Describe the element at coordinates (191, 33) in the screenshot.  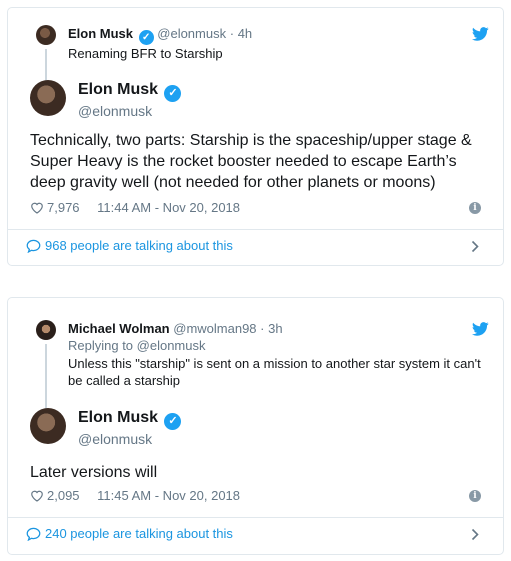
I see `parent-author-handle: @elonmusk` at that location.